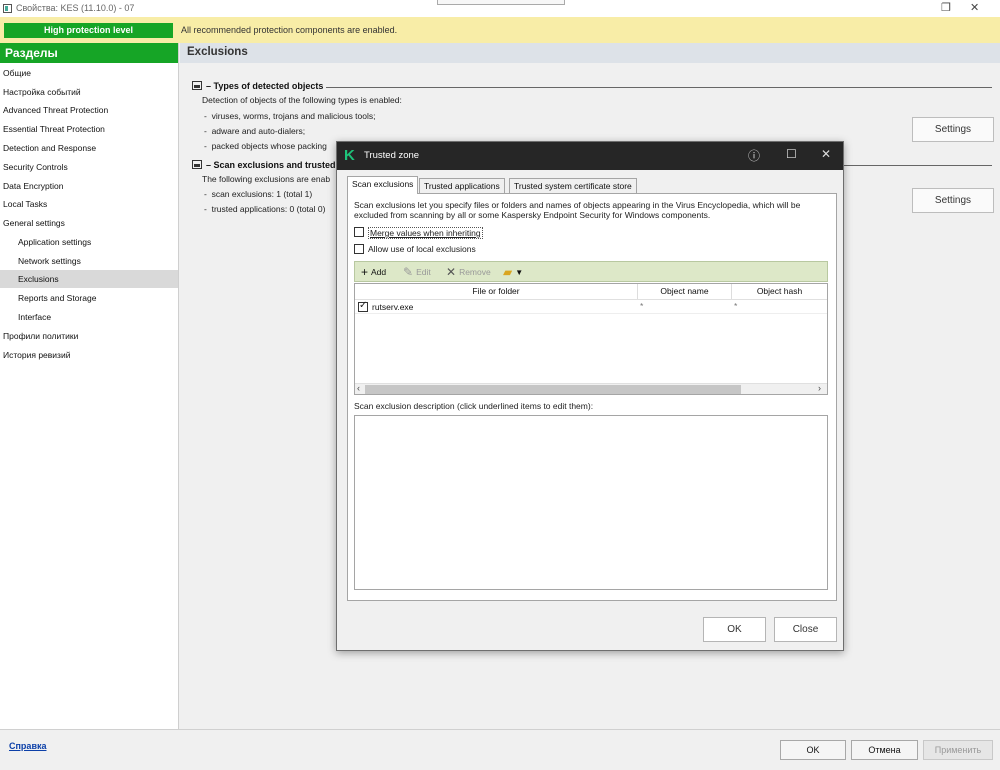 The height and width of the screenshot is (770, 1000). I want to click on exclusion-description-box, so click(591, 502).